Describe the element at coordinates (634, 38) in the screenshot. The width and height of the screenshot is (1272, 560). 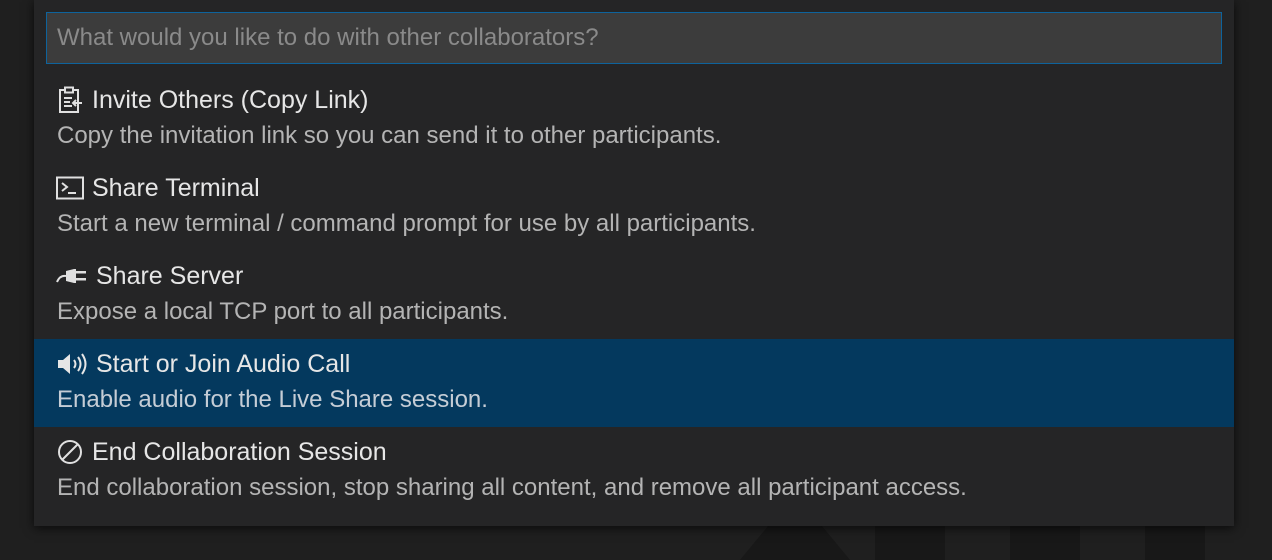
I see `quick-pick-input` at that location.